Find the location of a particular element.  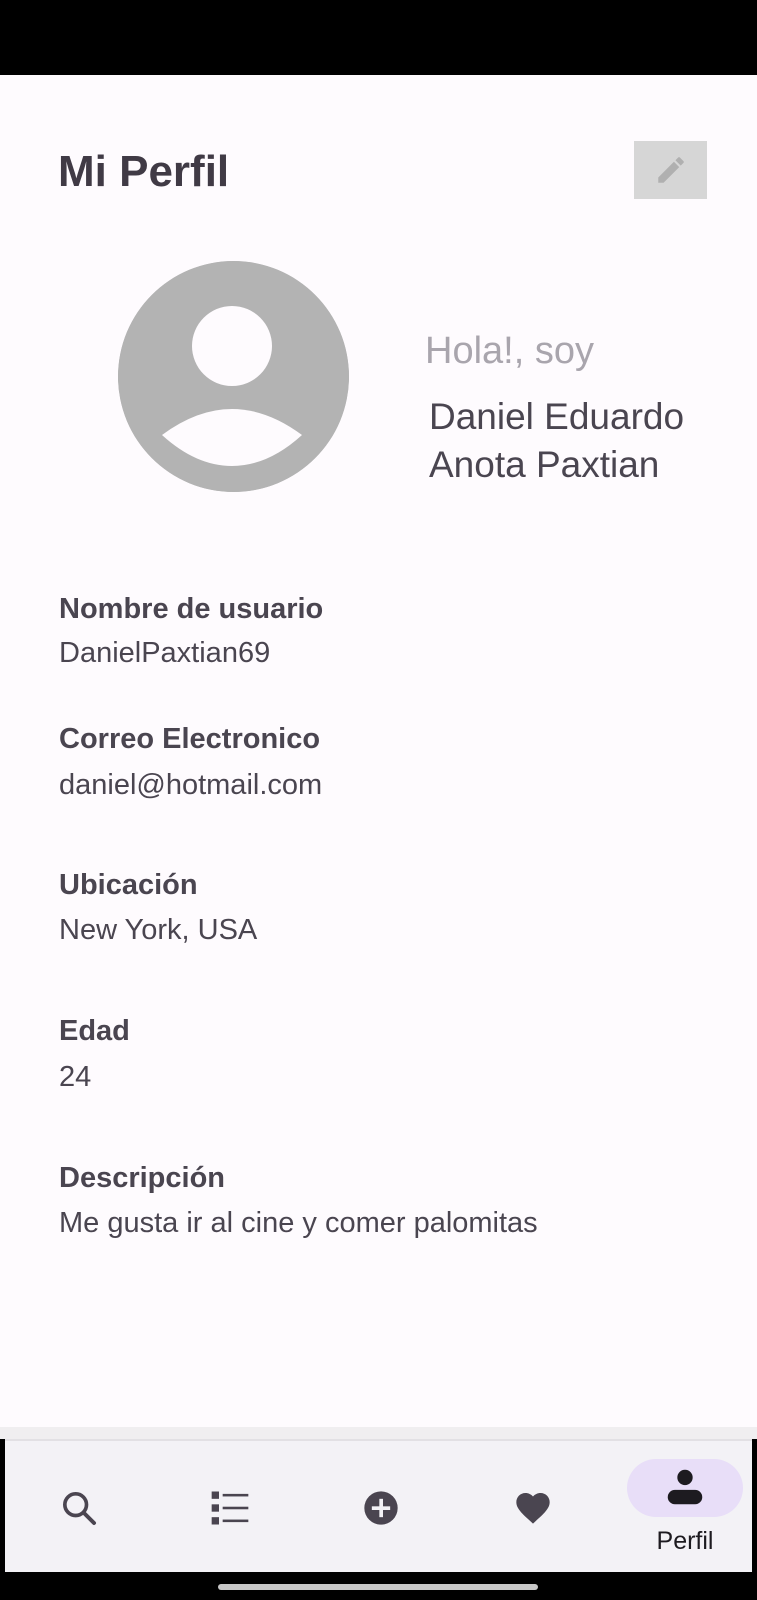

add-circle-icon is located at coordinates (381, 1507).